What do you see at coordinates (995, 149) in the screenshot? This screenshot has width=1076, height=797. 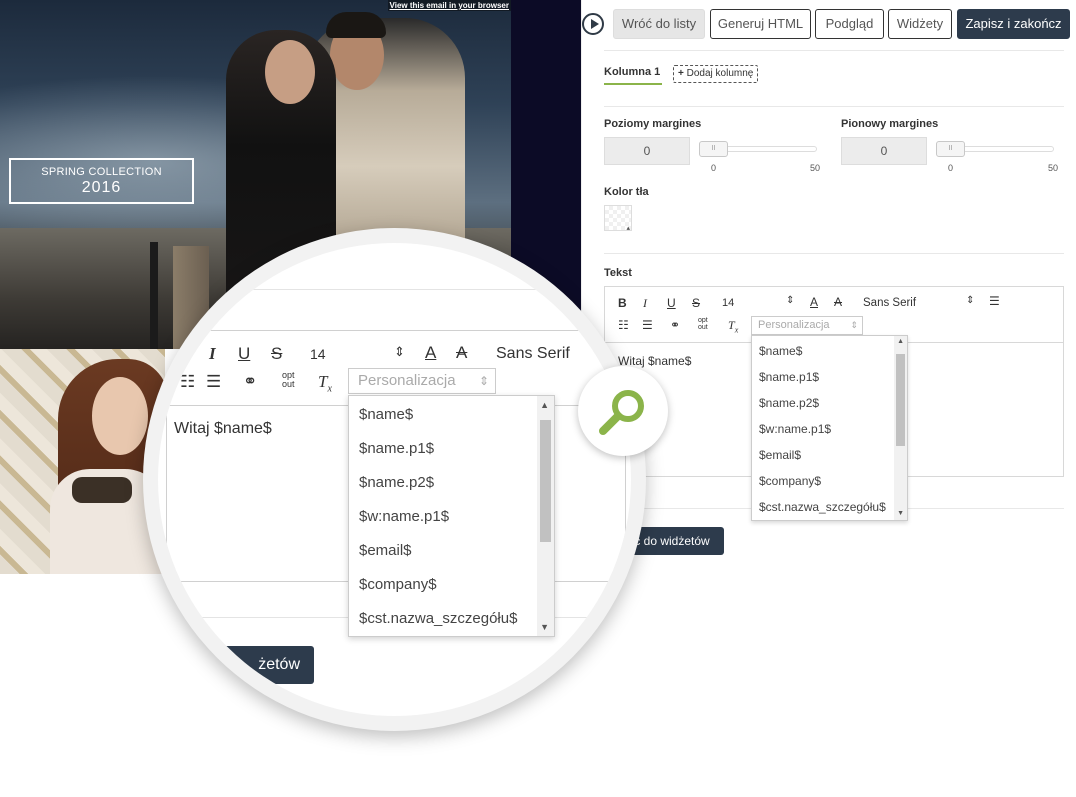 I see `vertical-margin-slider: II` at bounding box center [995, 149].